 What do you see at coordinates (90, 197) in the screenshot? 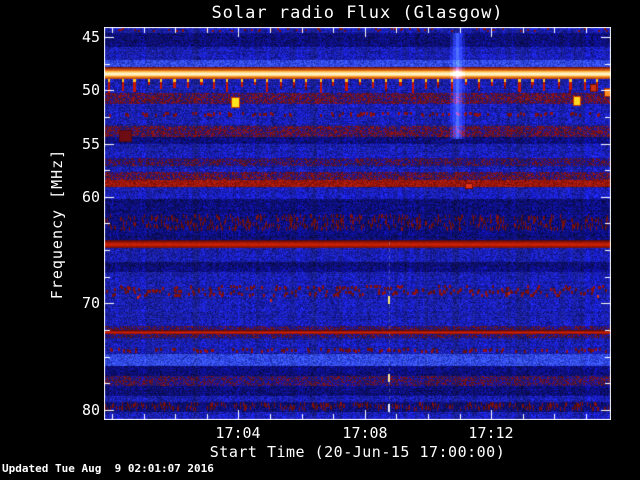
I see `y-tick-label: 60` at bounding box center [90, 197].